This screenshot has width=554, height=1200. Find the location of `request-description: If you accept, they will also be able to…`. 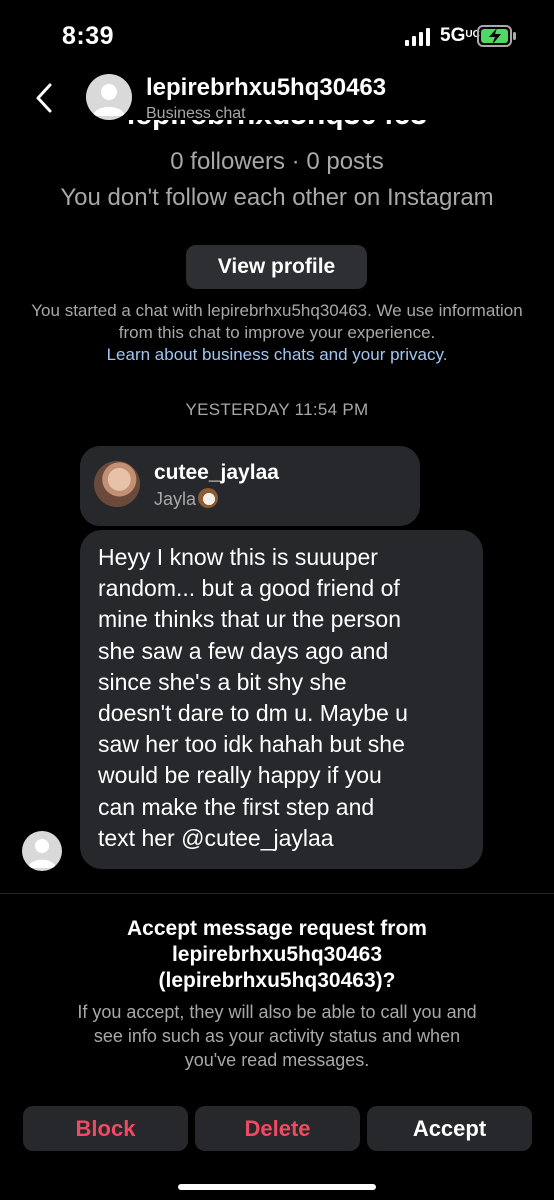

request-description: If you accept, they will also be able to… is located at coordinates (277, 1036).